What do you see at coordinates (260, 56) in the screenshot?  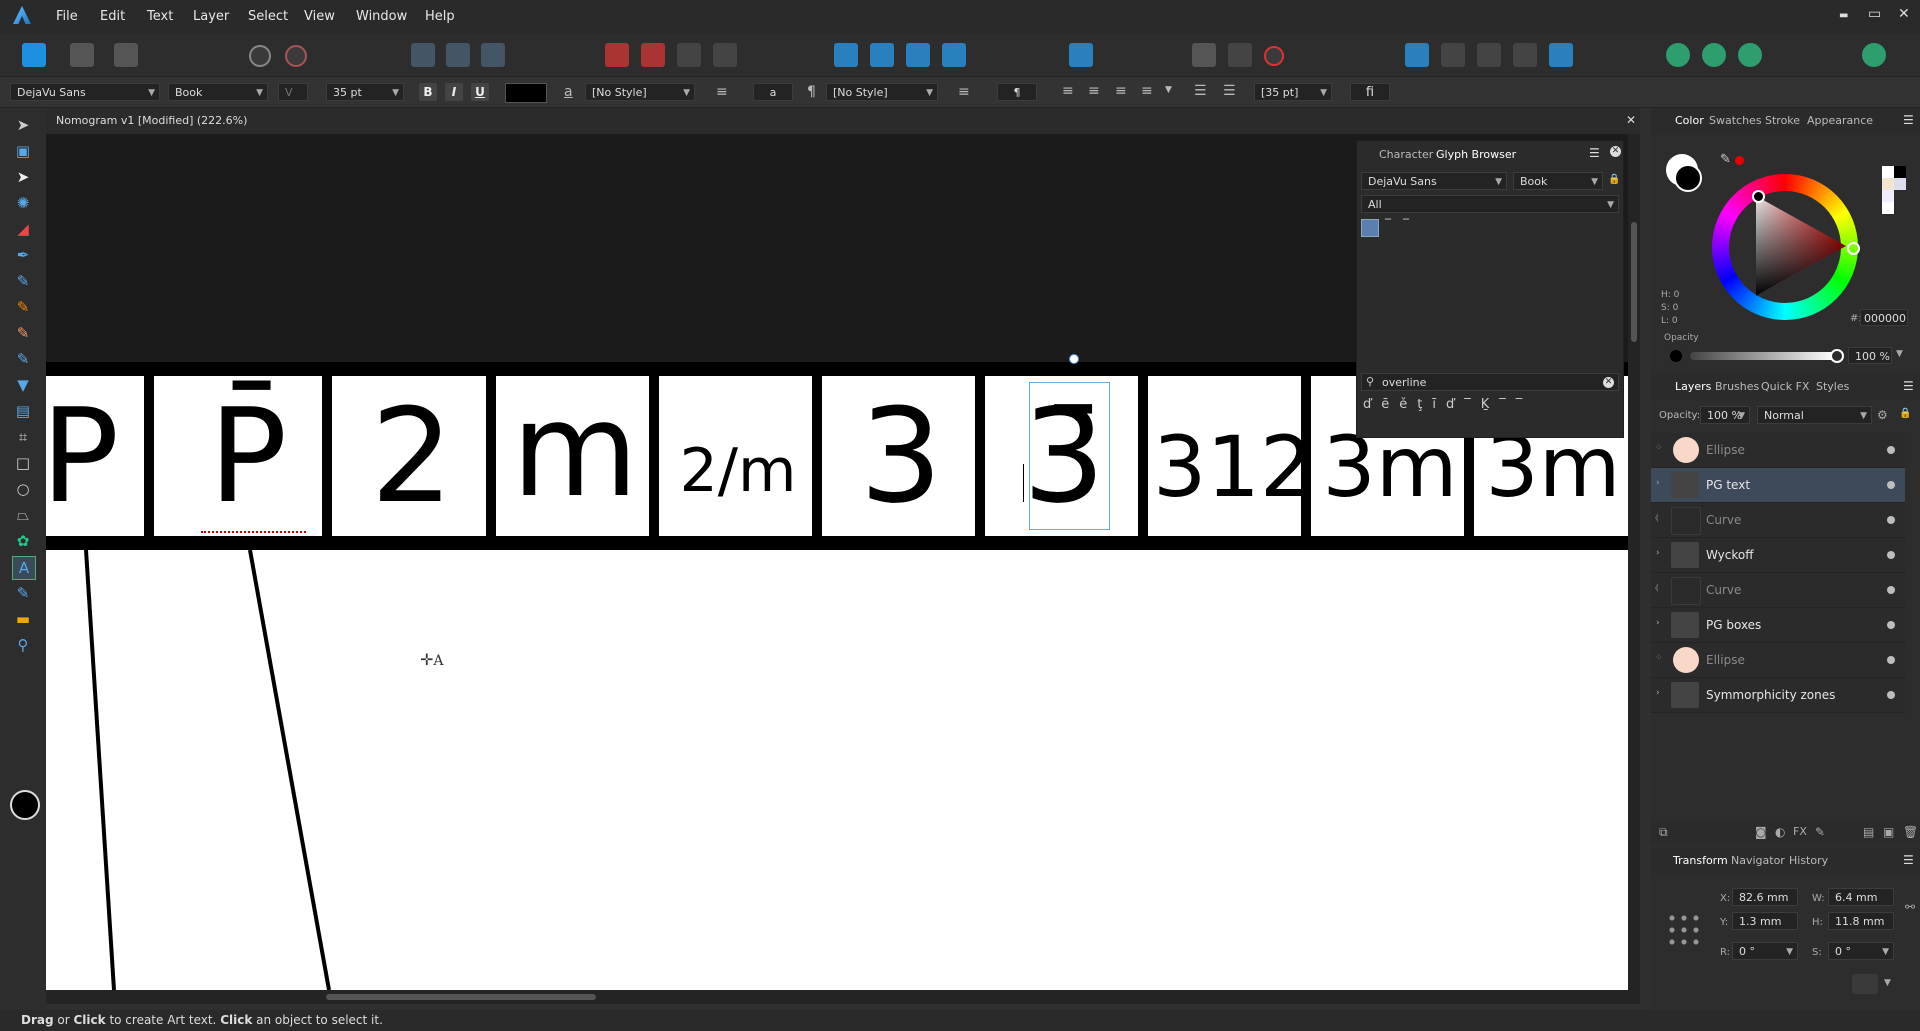 I see `settings-icon` at bounding box center [260, 56].